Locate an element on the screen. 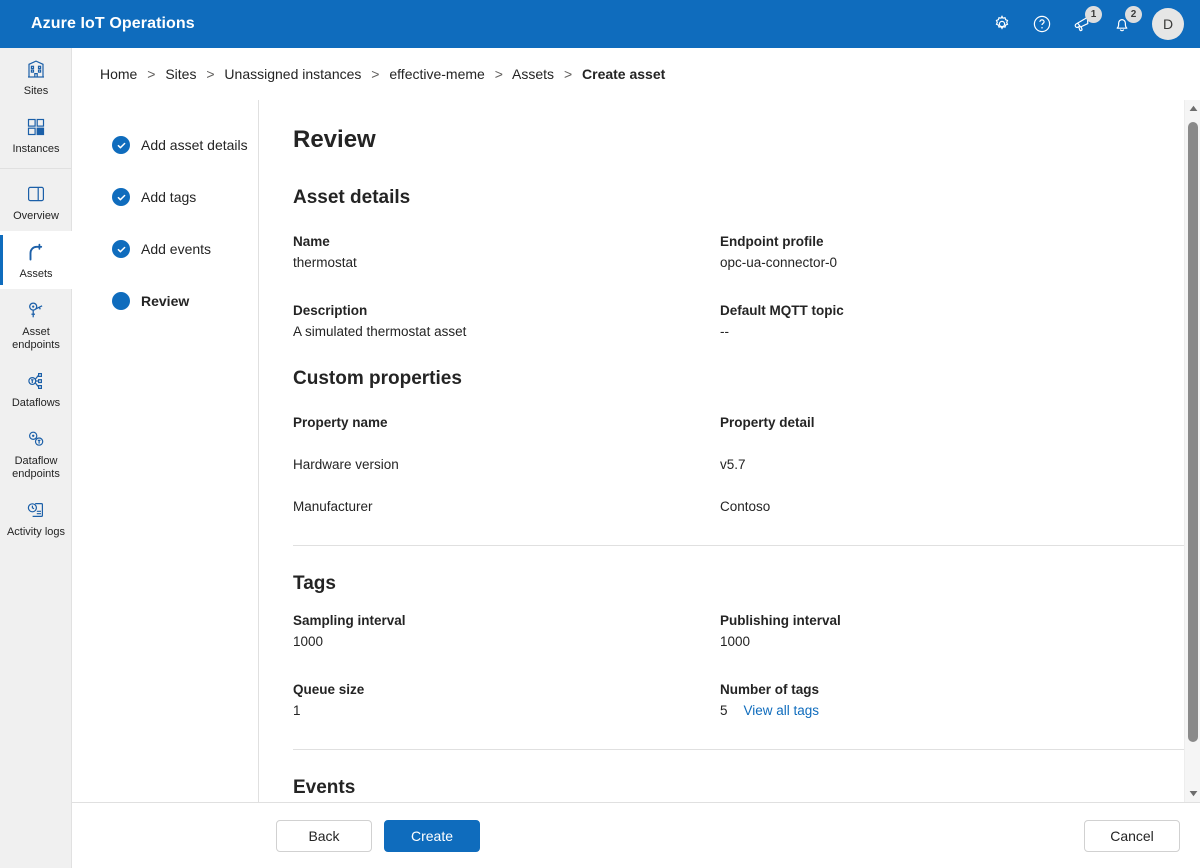  footer-primary-actions: Back Create is located at coordinates (378, 835).